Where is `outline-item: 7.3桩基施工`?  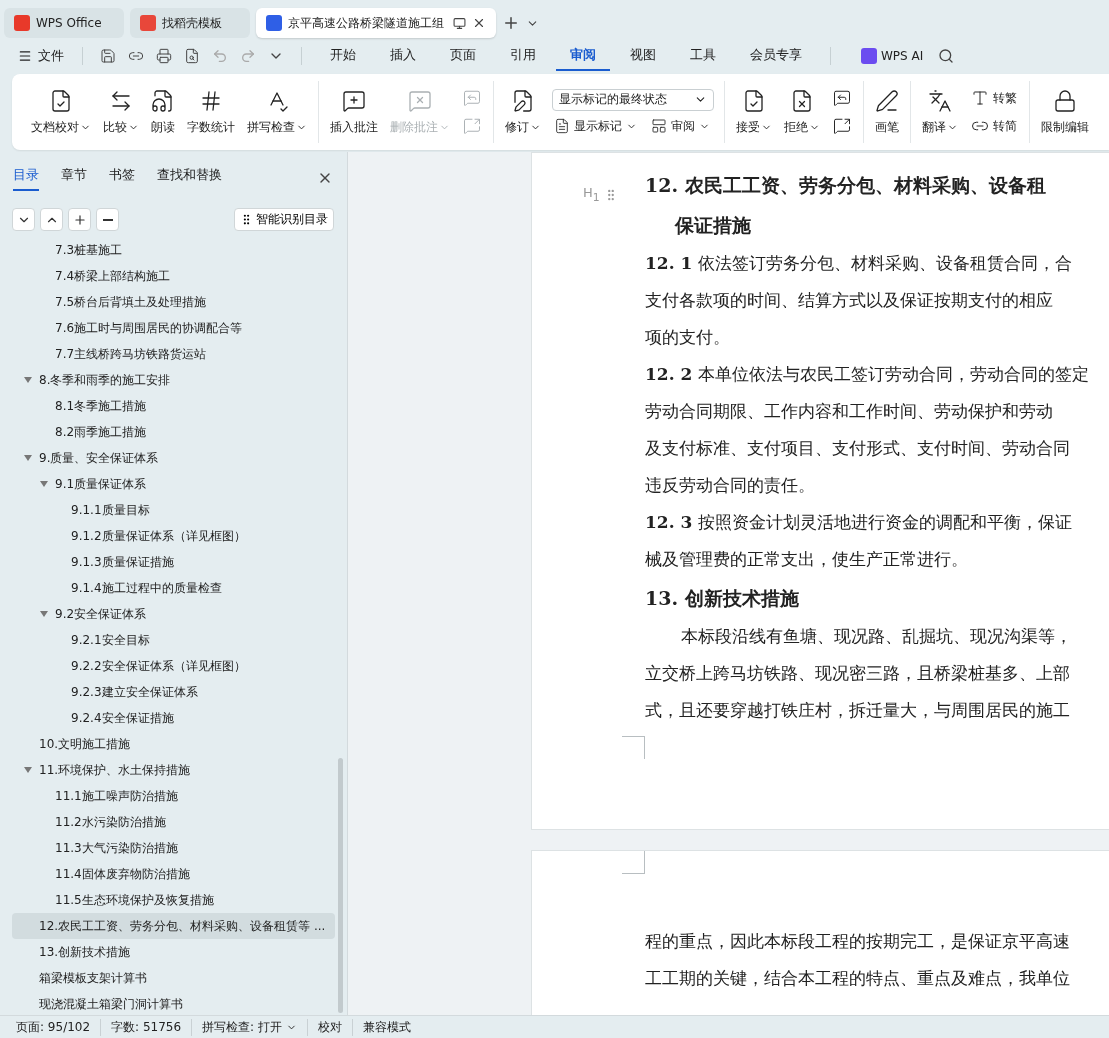
outline-item: 7.3桩基施工 is located at coordinates (173, 250).